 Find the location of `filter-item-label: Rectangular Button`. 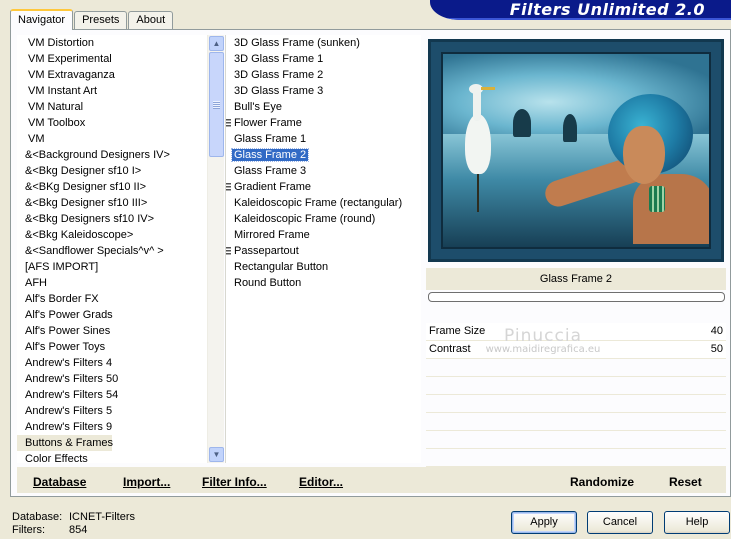

filter-item-label: Rectangular Button is located at coordinates (281, 267).